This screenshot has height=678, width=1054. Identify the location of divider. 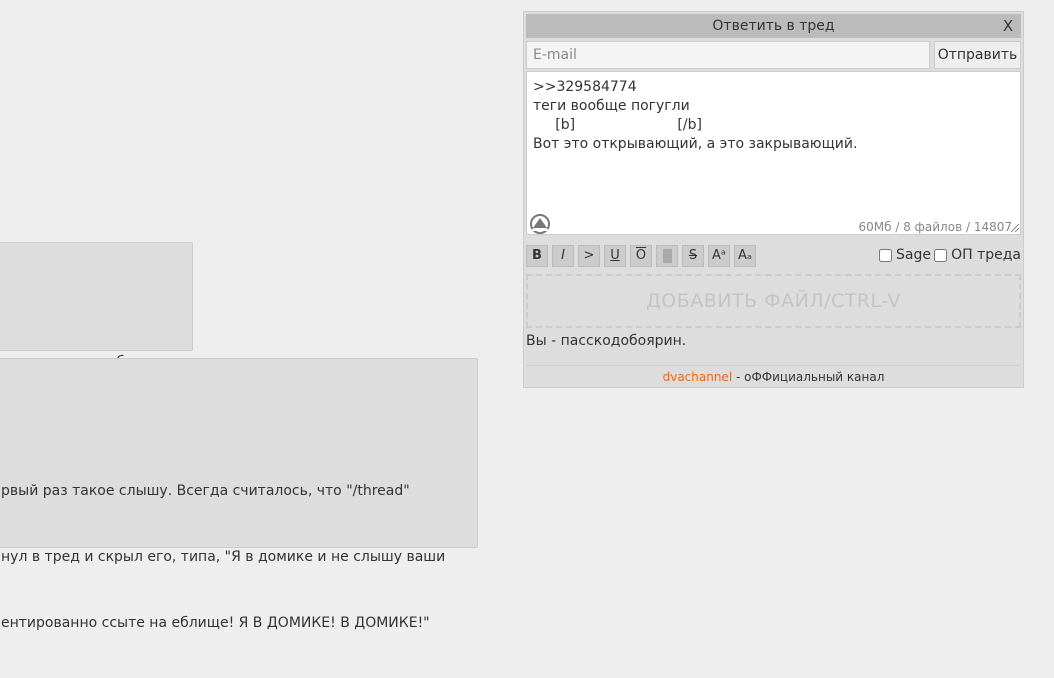
(773, 365).